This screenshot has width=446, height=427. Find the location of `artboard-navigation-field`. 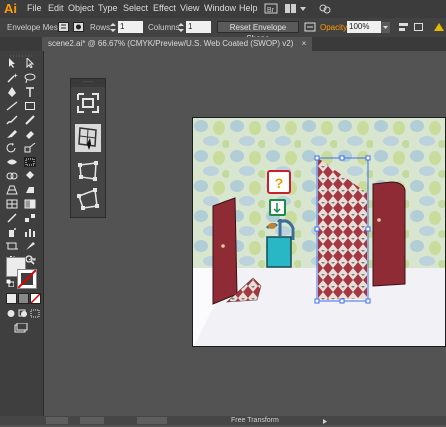

artboard-navigation-field is located at coordinates (92, 420).